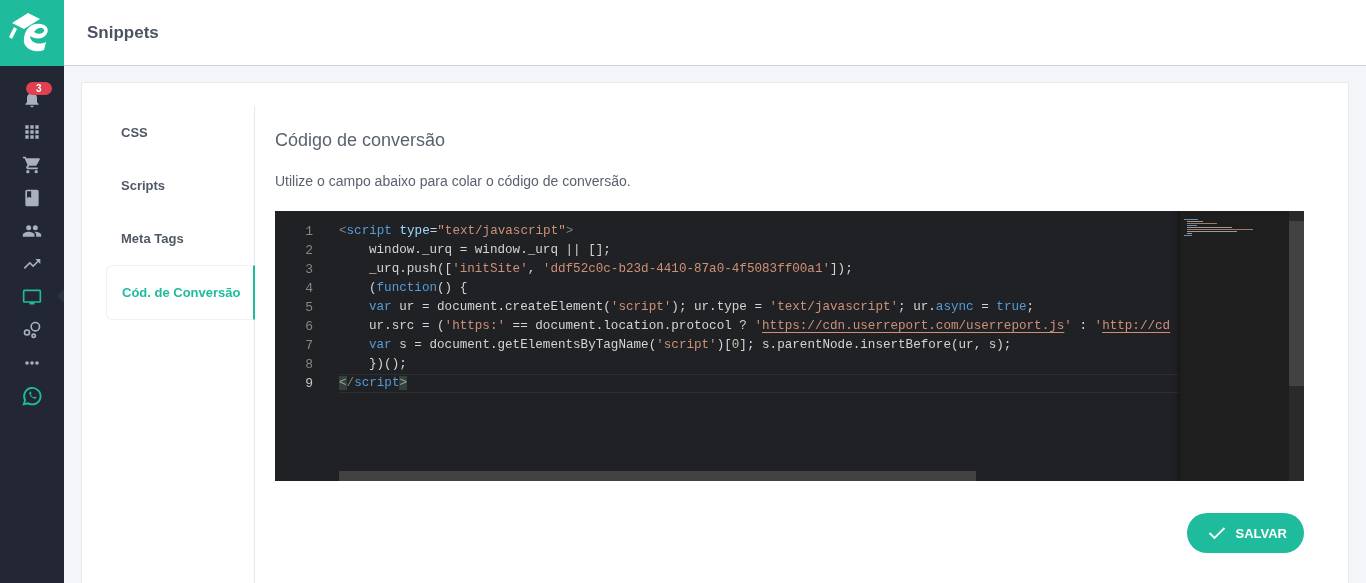  Describe the element at coordinates (39, 88) in the screenshot. I see `notification-badge: 3` at that location.